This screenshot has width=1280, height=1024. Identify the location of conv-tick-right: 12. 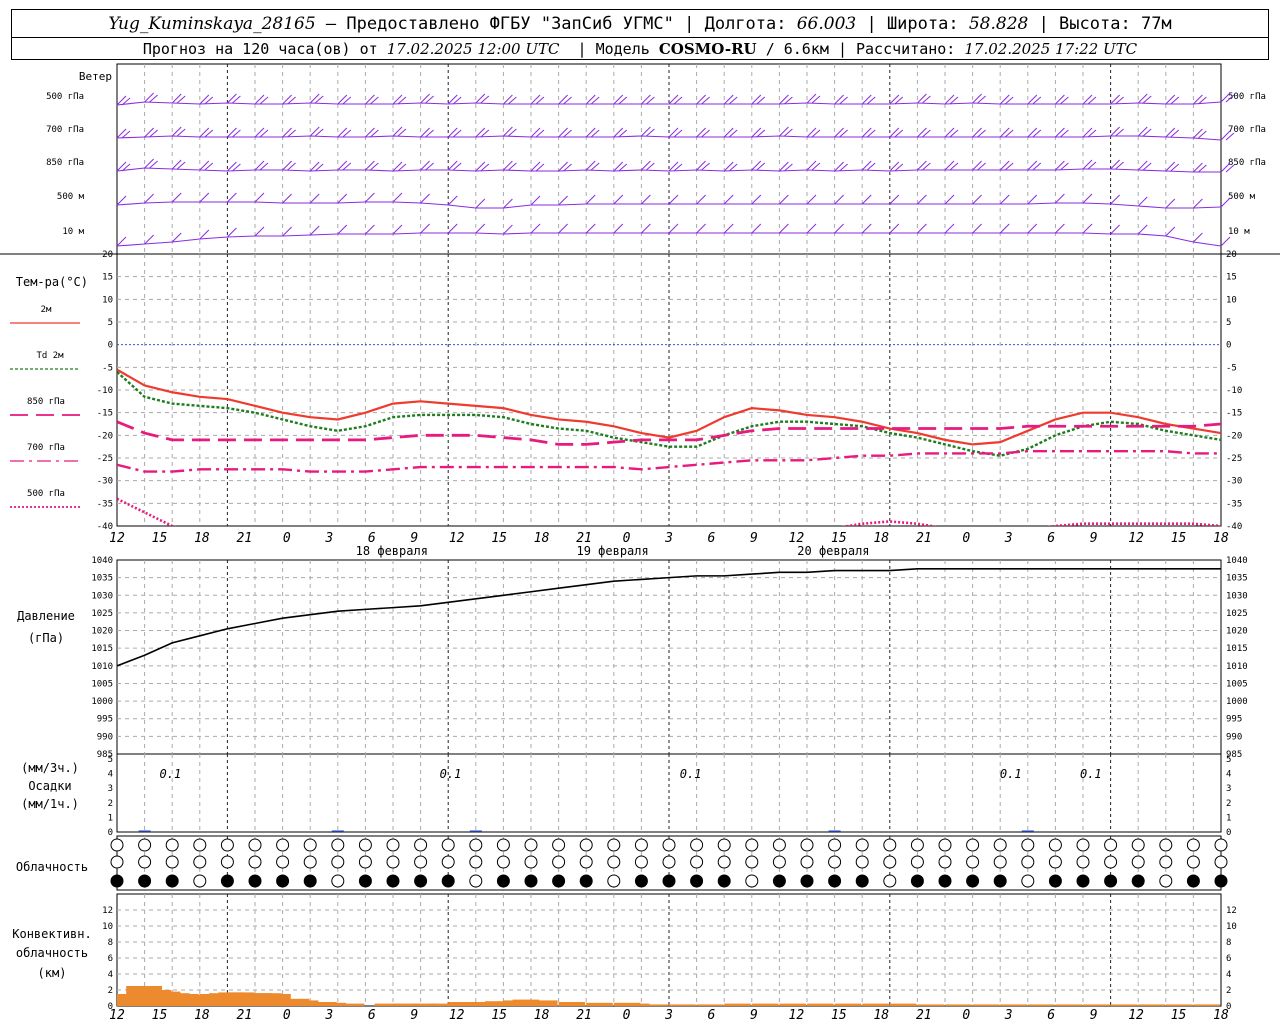
(1231, 911).